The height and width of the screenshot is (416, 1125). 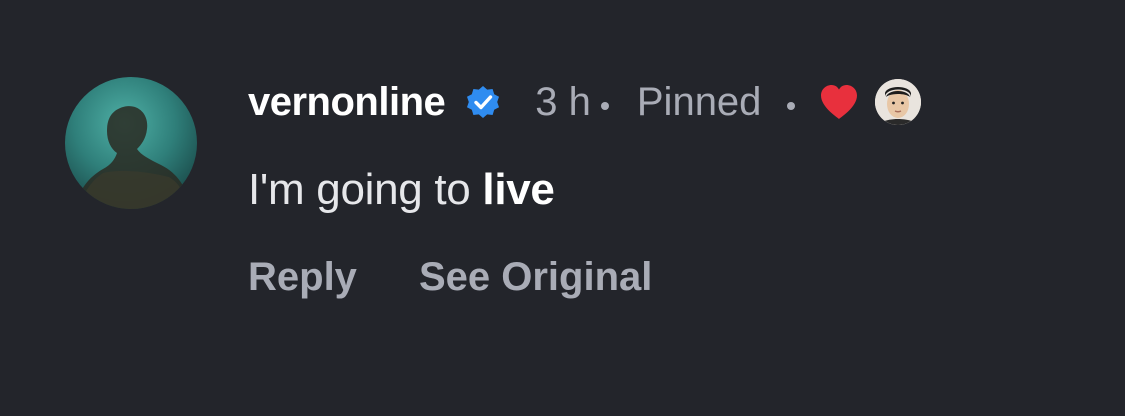 What do you see at coordinates (483, 102) in the screenshot?
I see `verified-badge-icon` at bounding box center [483, 102].